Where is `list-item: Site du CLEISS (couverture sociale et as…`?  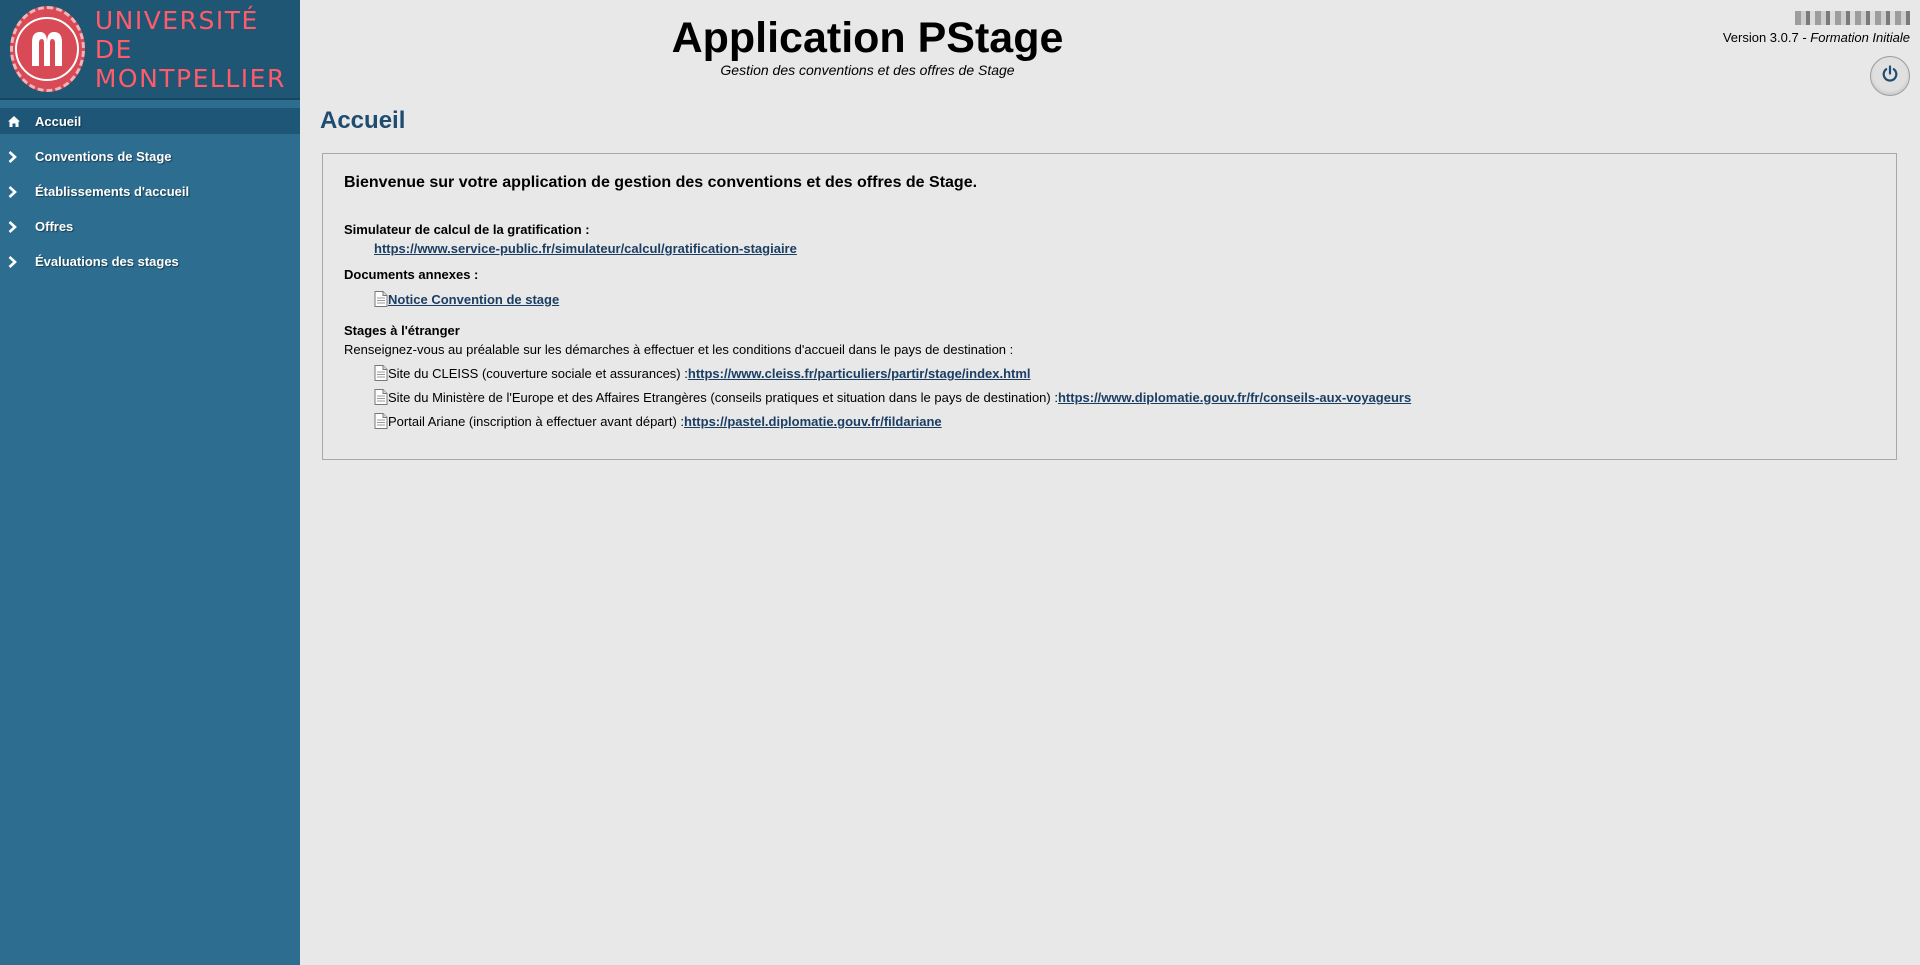 list-item: Site du CLEISS (couverture sociale et as… is located at coordinates (1109, 369).